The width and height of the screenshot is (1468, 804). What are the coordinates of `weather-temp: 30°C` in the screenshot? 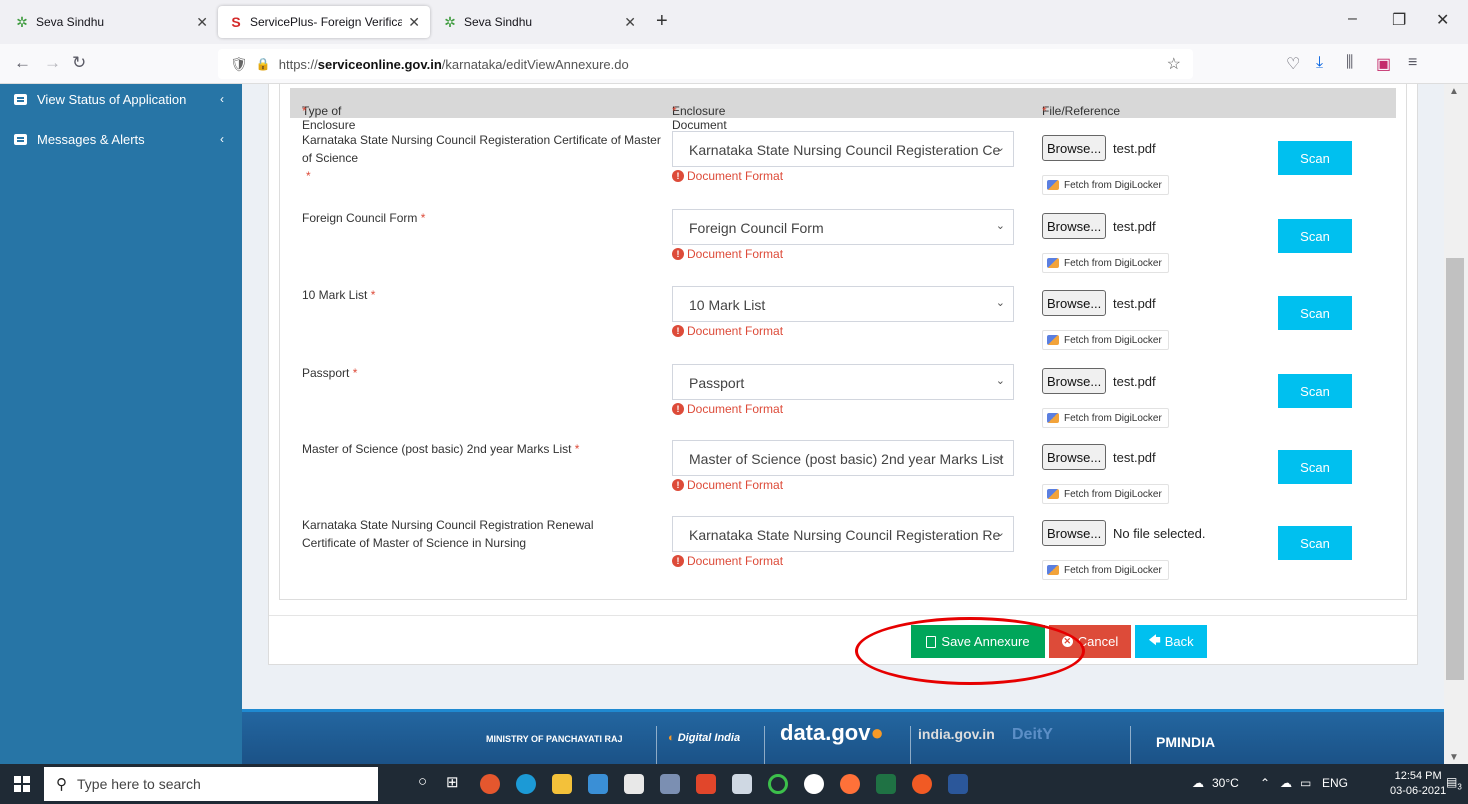 It's located at (1225, 783).